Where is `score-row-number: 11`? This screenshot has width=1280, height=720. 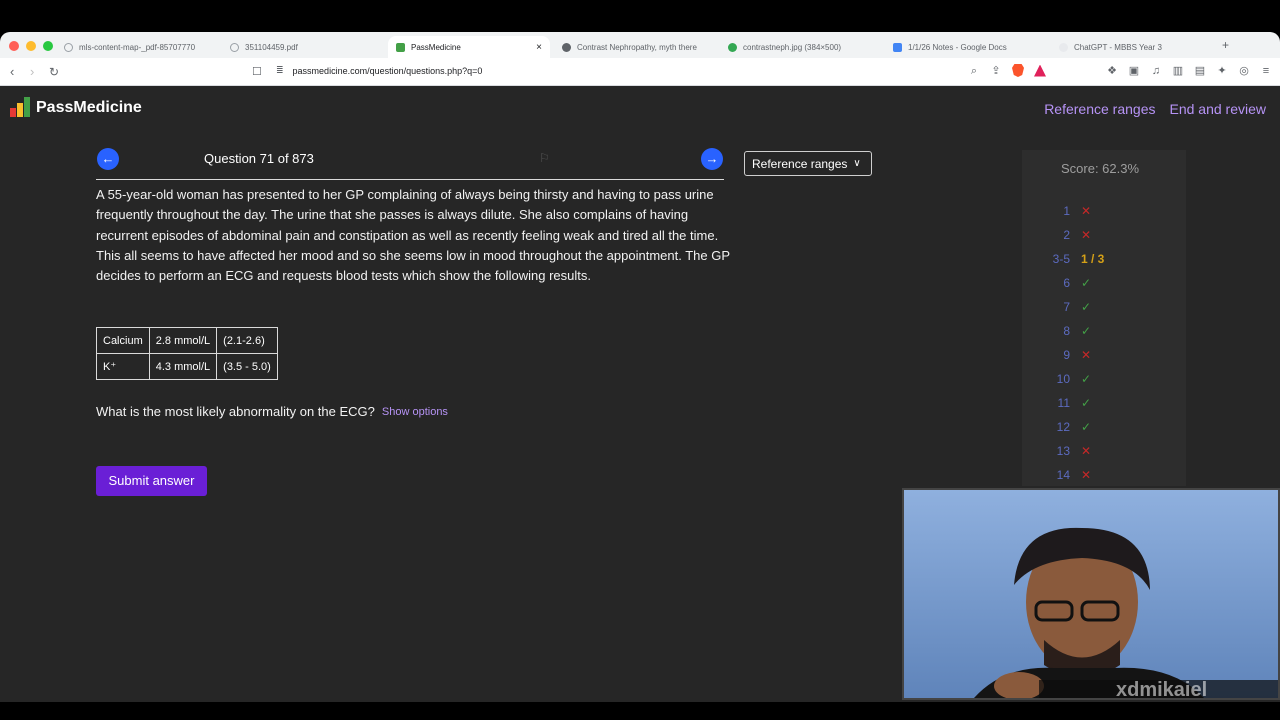
score-row-number: 11 is located at coordinates (1063, 403).